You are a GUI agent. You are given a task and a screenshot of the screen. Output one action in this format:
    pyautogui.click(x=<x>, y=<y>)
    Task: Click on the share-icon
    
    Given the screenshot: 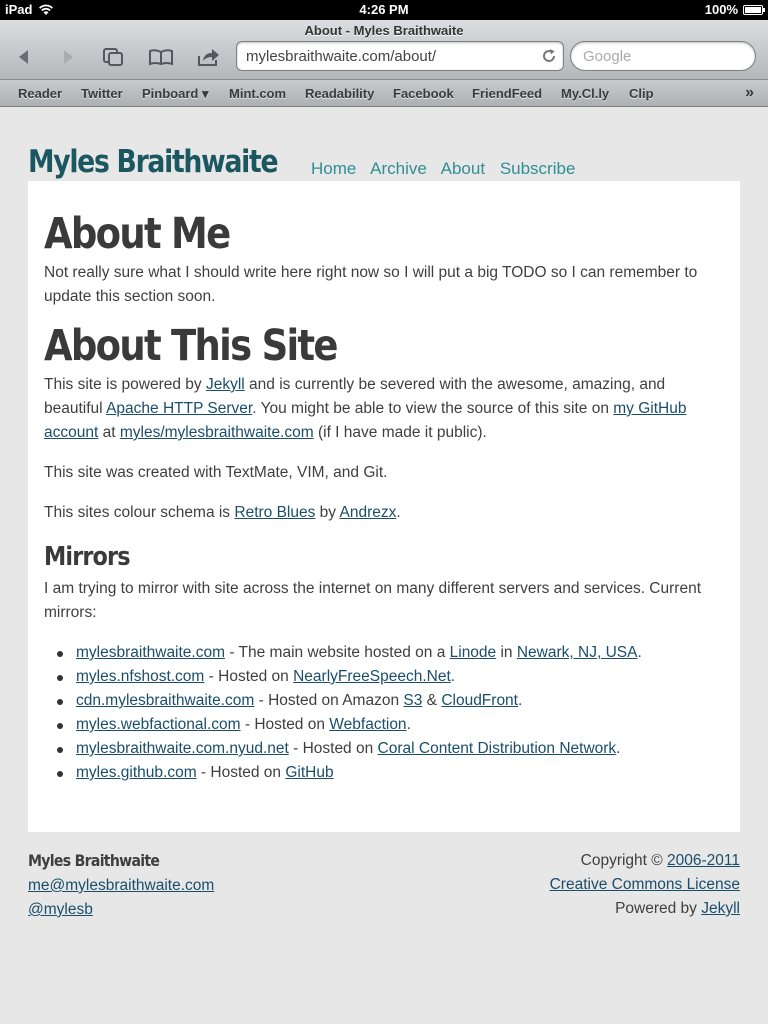 What is the action you would take?
    pyautogui.click(x=208, y=57)
    